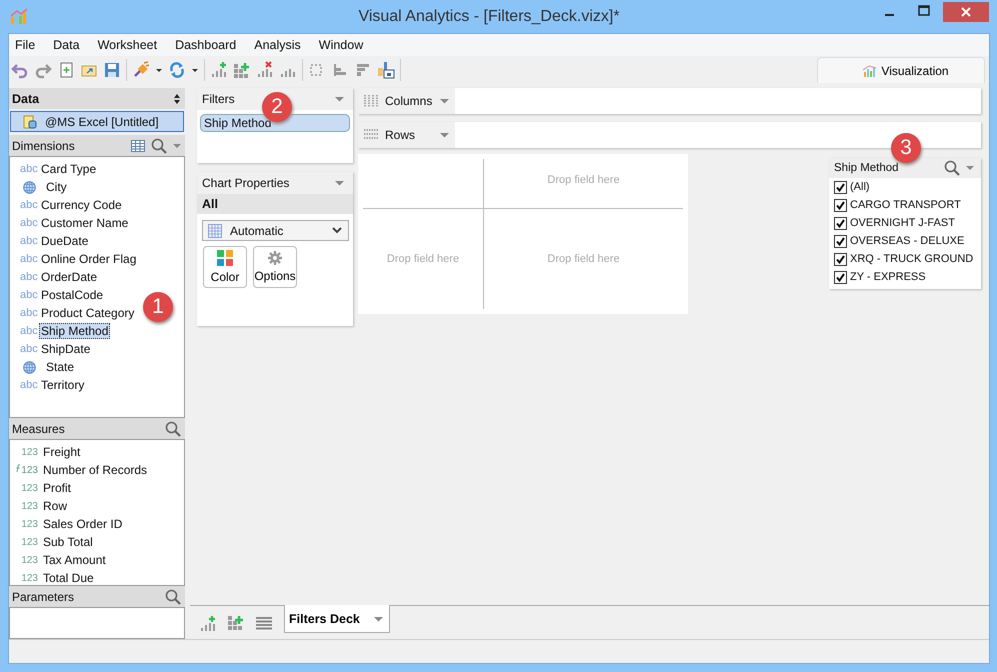  I want to click on visualization-tab: Visualization, so click(901, 70).